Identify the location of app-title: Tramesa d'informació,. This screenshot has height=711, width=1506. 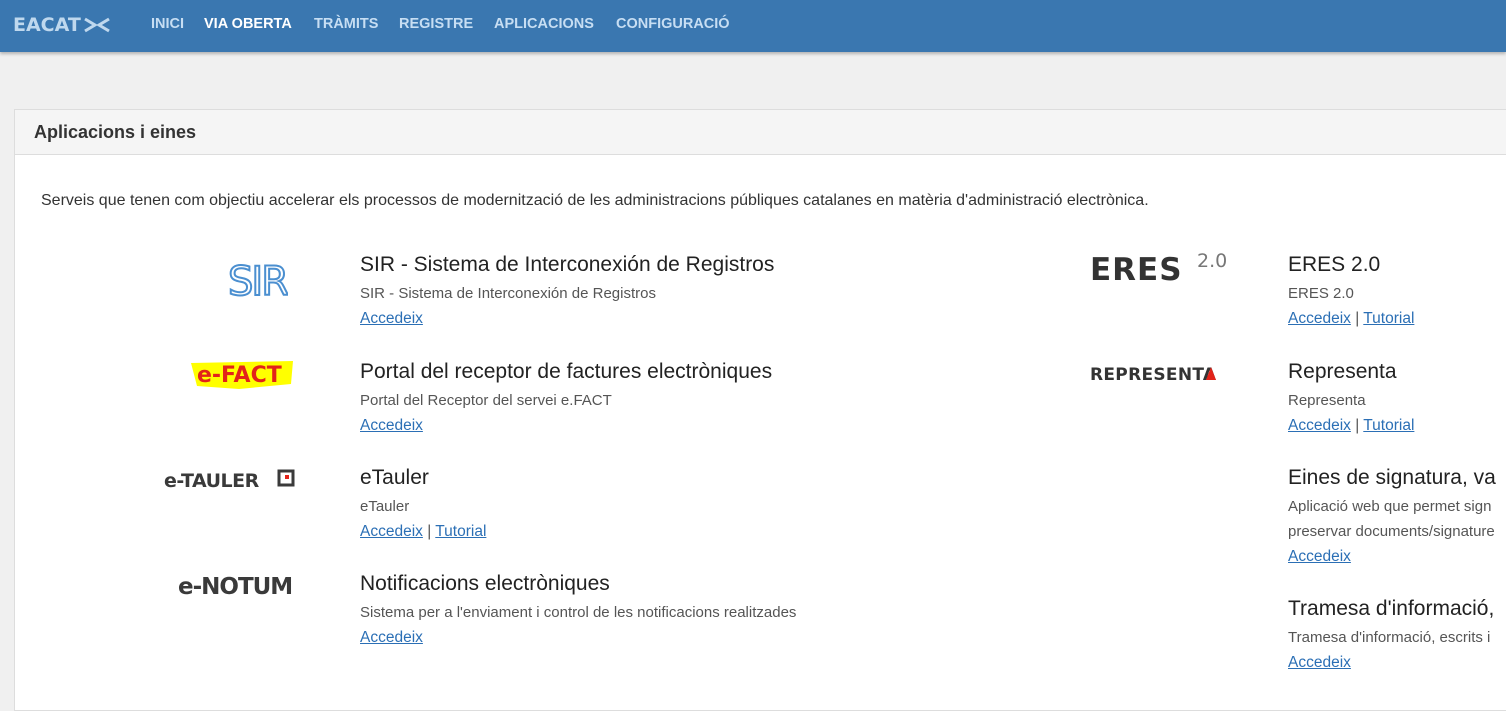
(1391, 608).